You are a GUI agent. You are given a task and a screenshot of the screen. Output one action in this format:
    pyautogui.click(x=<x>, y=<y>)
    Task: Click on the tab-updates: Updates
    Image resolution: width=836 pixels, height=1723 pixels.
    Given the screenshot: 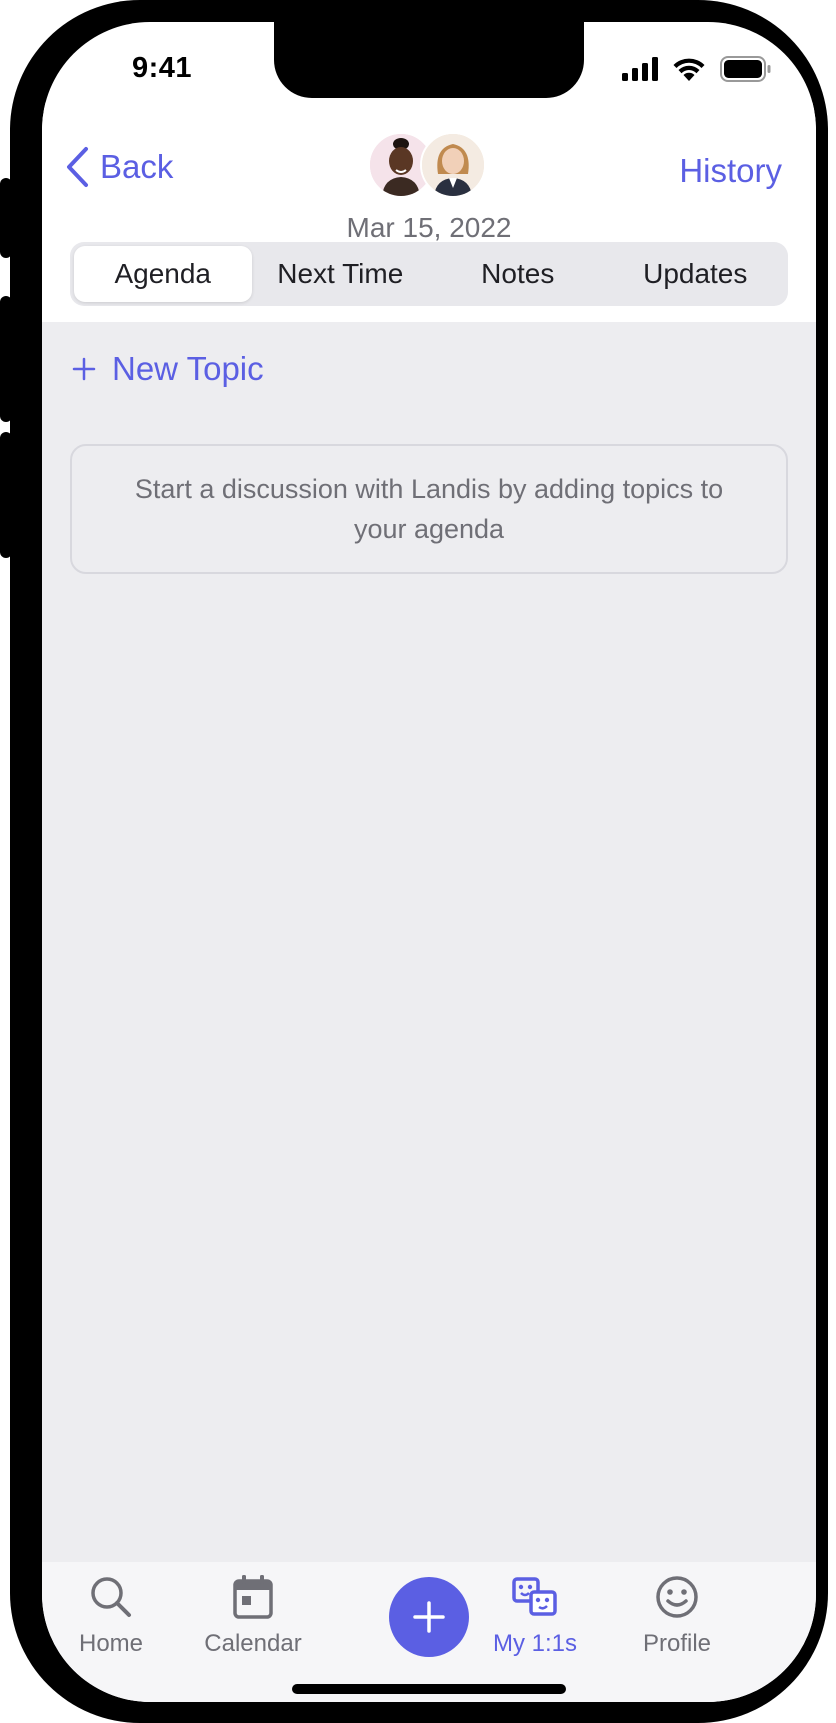 What is the action you would take?
    pyautogui.click(x=696, y=274)
    